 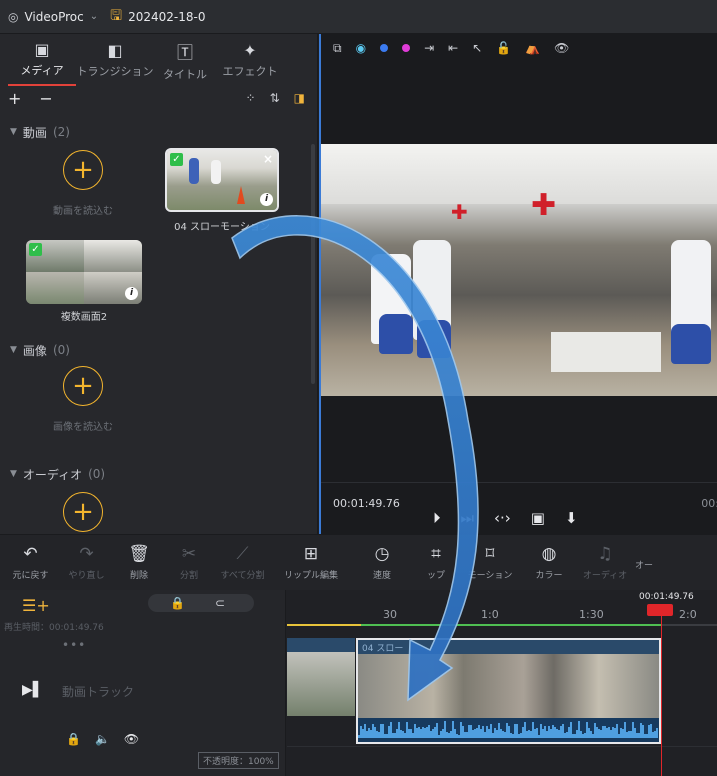 What do you see at coordinates (251, 98) in the screenshot?
I see `grid-view-icon: ⁘` at bounding box center [251, 98].